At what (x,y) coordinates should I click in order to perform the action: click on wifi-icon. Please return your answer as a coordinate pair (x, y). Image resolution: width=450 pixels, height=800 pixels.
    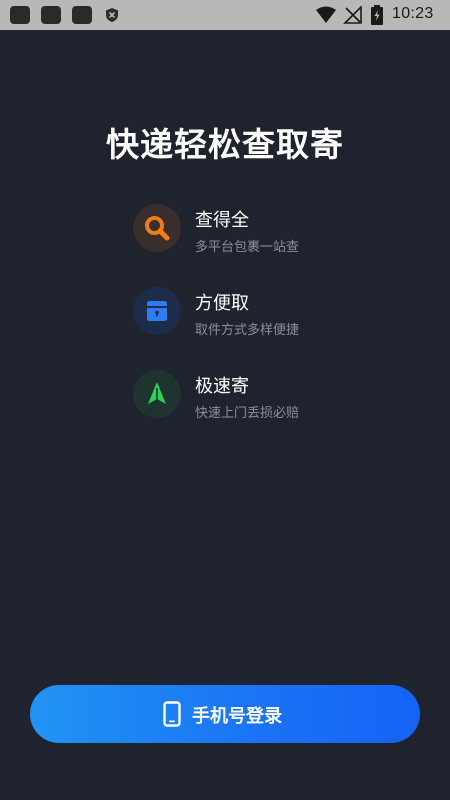
    Looking at the image, I should click on (326, 14).